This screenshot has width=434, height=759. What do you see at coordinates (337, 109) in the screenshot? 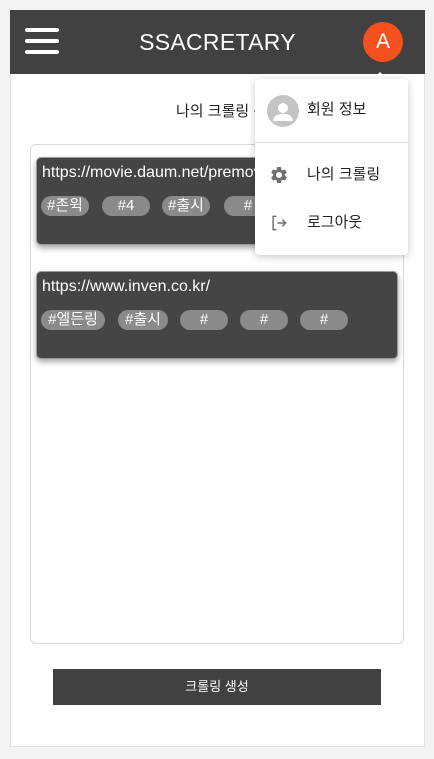
I see `menu-item-label: 회원 정보` at bounding box center [337, 109].